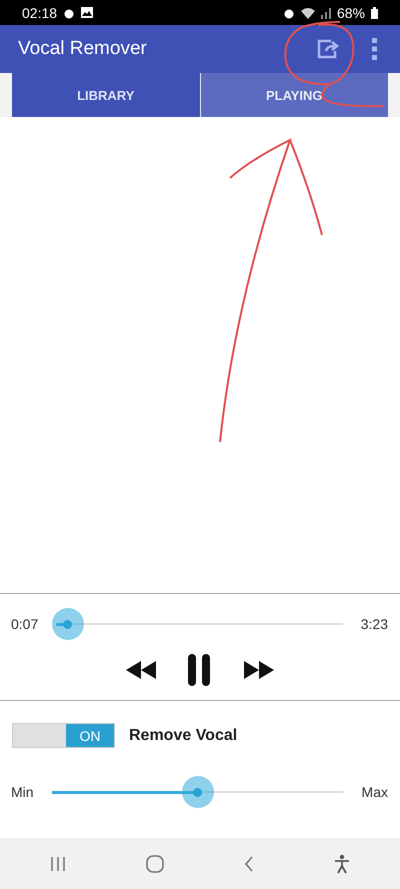 Image resolution: width=400 pixels, height=889 pixels. What do you see at coordinates (155, 863) in the screenshot?
I see `home-icon` at bounding box center [155, 863].